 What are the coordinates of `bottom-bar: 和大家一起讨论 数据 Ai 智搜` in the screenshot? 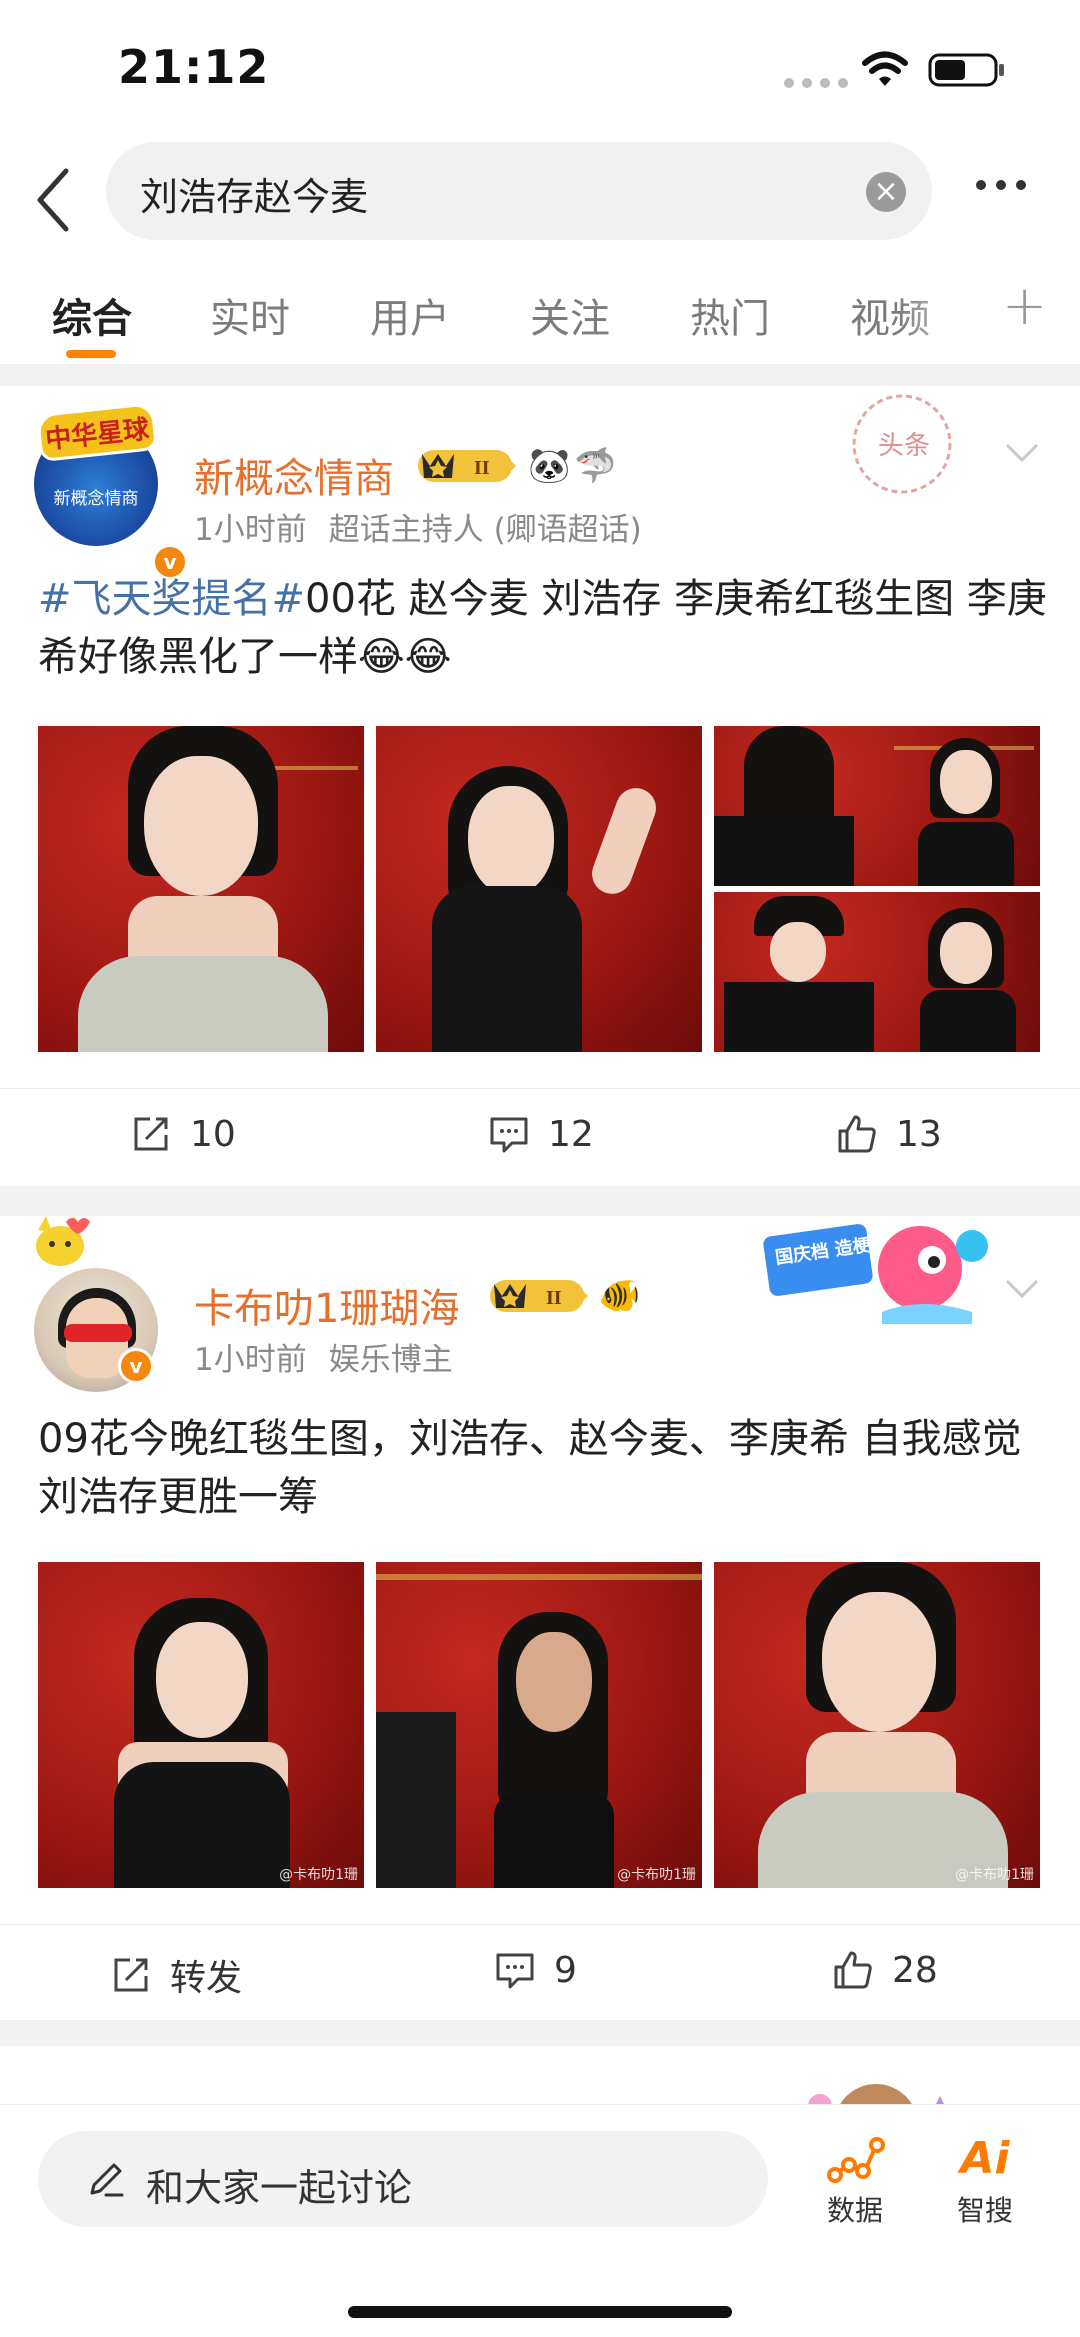 It's located at (540, 2220).